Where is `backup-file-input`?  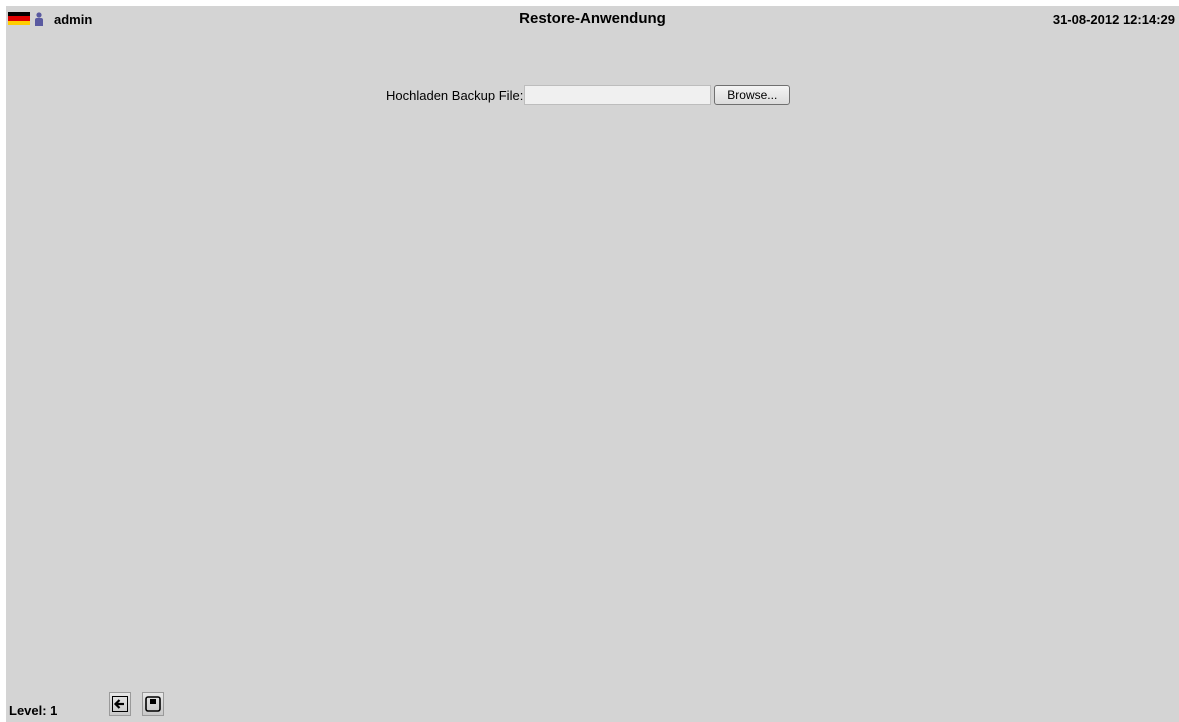 backup-file-input is located at coordinates (618, 95).